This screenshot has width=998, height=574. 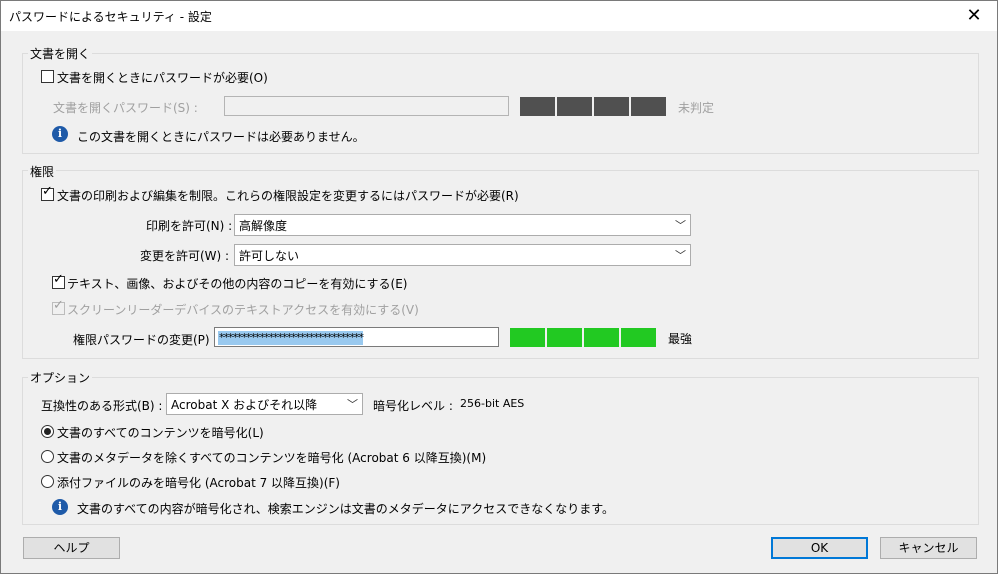 I want to click on change-allowed-label: 変更を許可(W) :, so click(x=185, y=256).